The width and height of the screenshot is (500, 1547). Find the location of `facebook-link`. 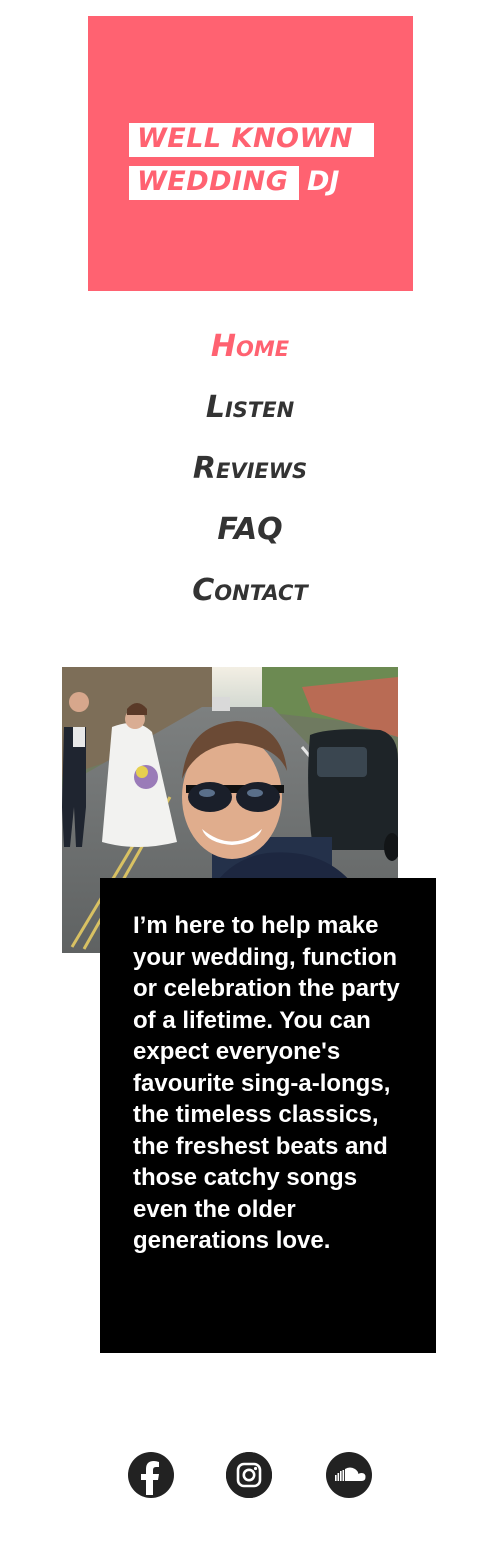

facebook-link is located at coordinates (151, 1475).